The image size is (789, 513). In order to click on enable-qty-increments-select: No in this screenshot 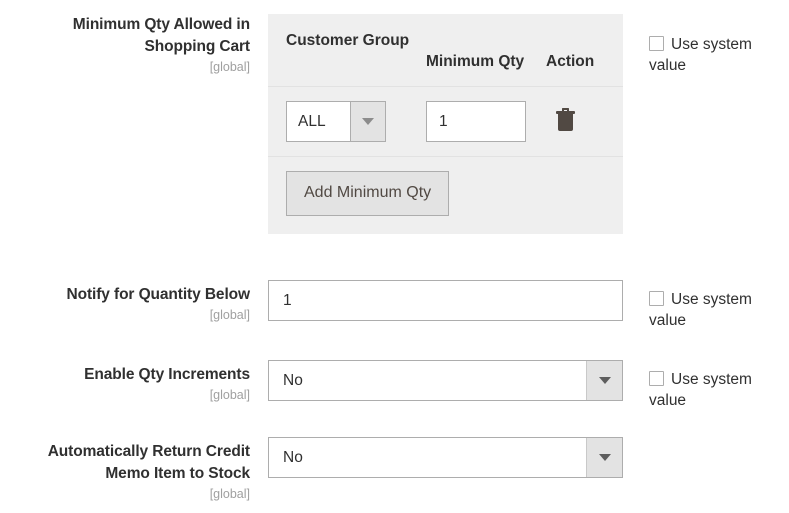, I will do `click(445, 380)`.